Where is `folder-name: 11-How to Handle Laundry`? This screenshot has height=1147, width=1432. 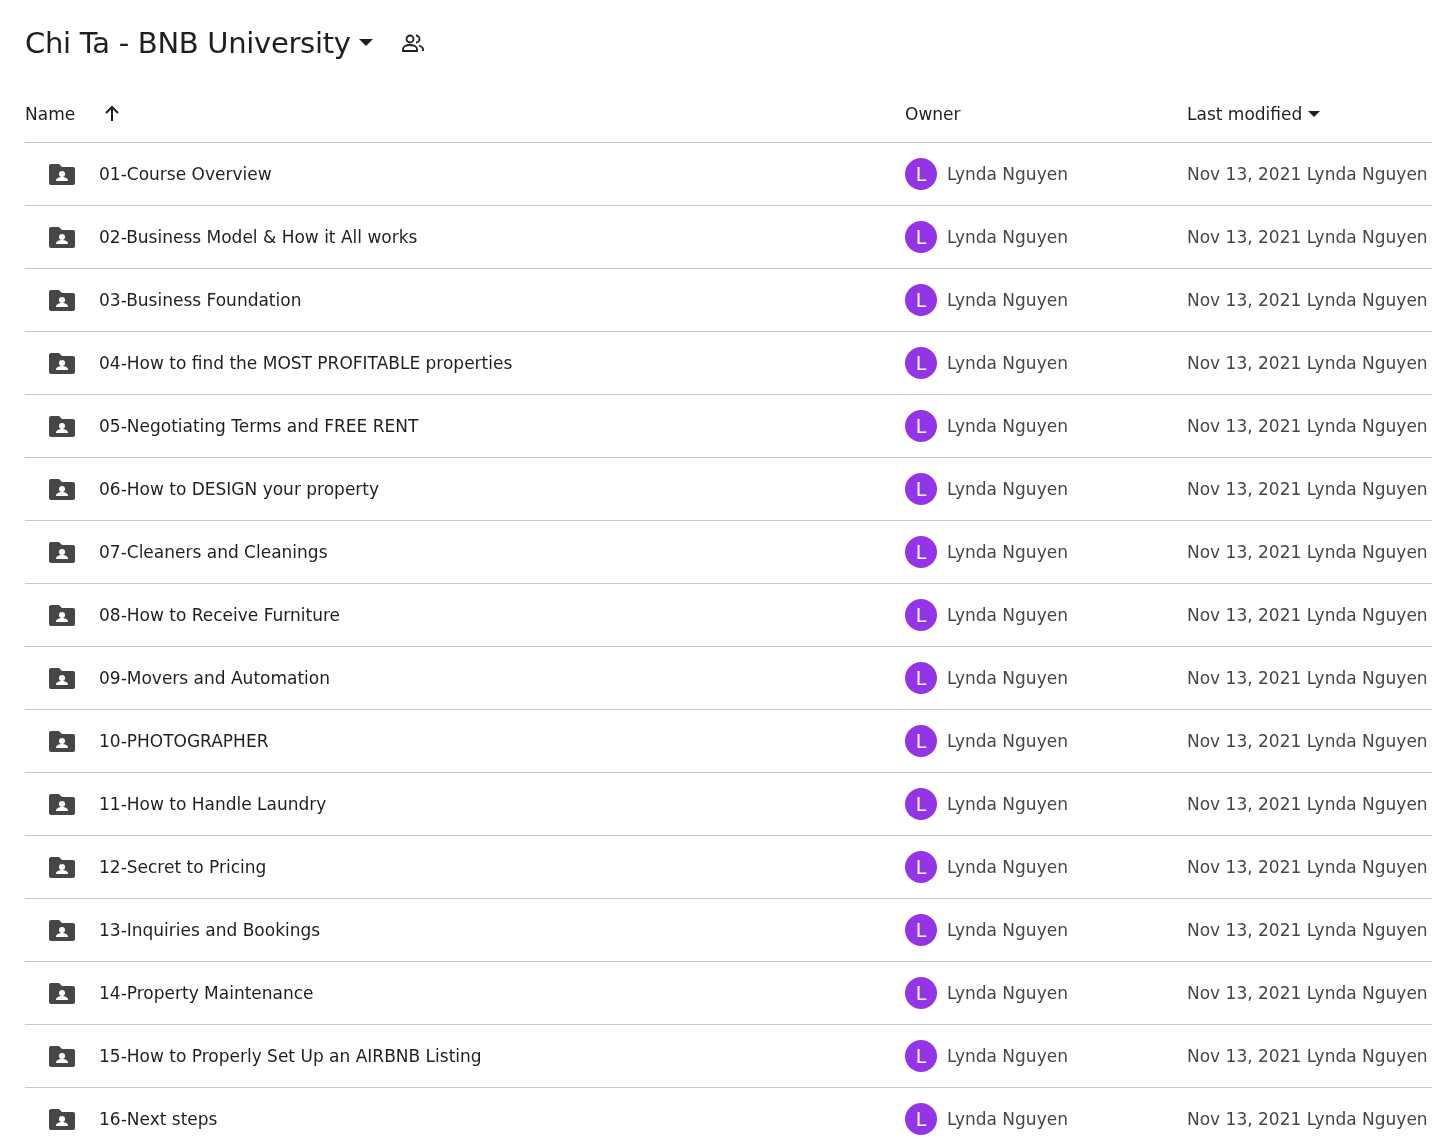
folder-name: 11-How to Handle Laundry is located at coordinates (213, 804).